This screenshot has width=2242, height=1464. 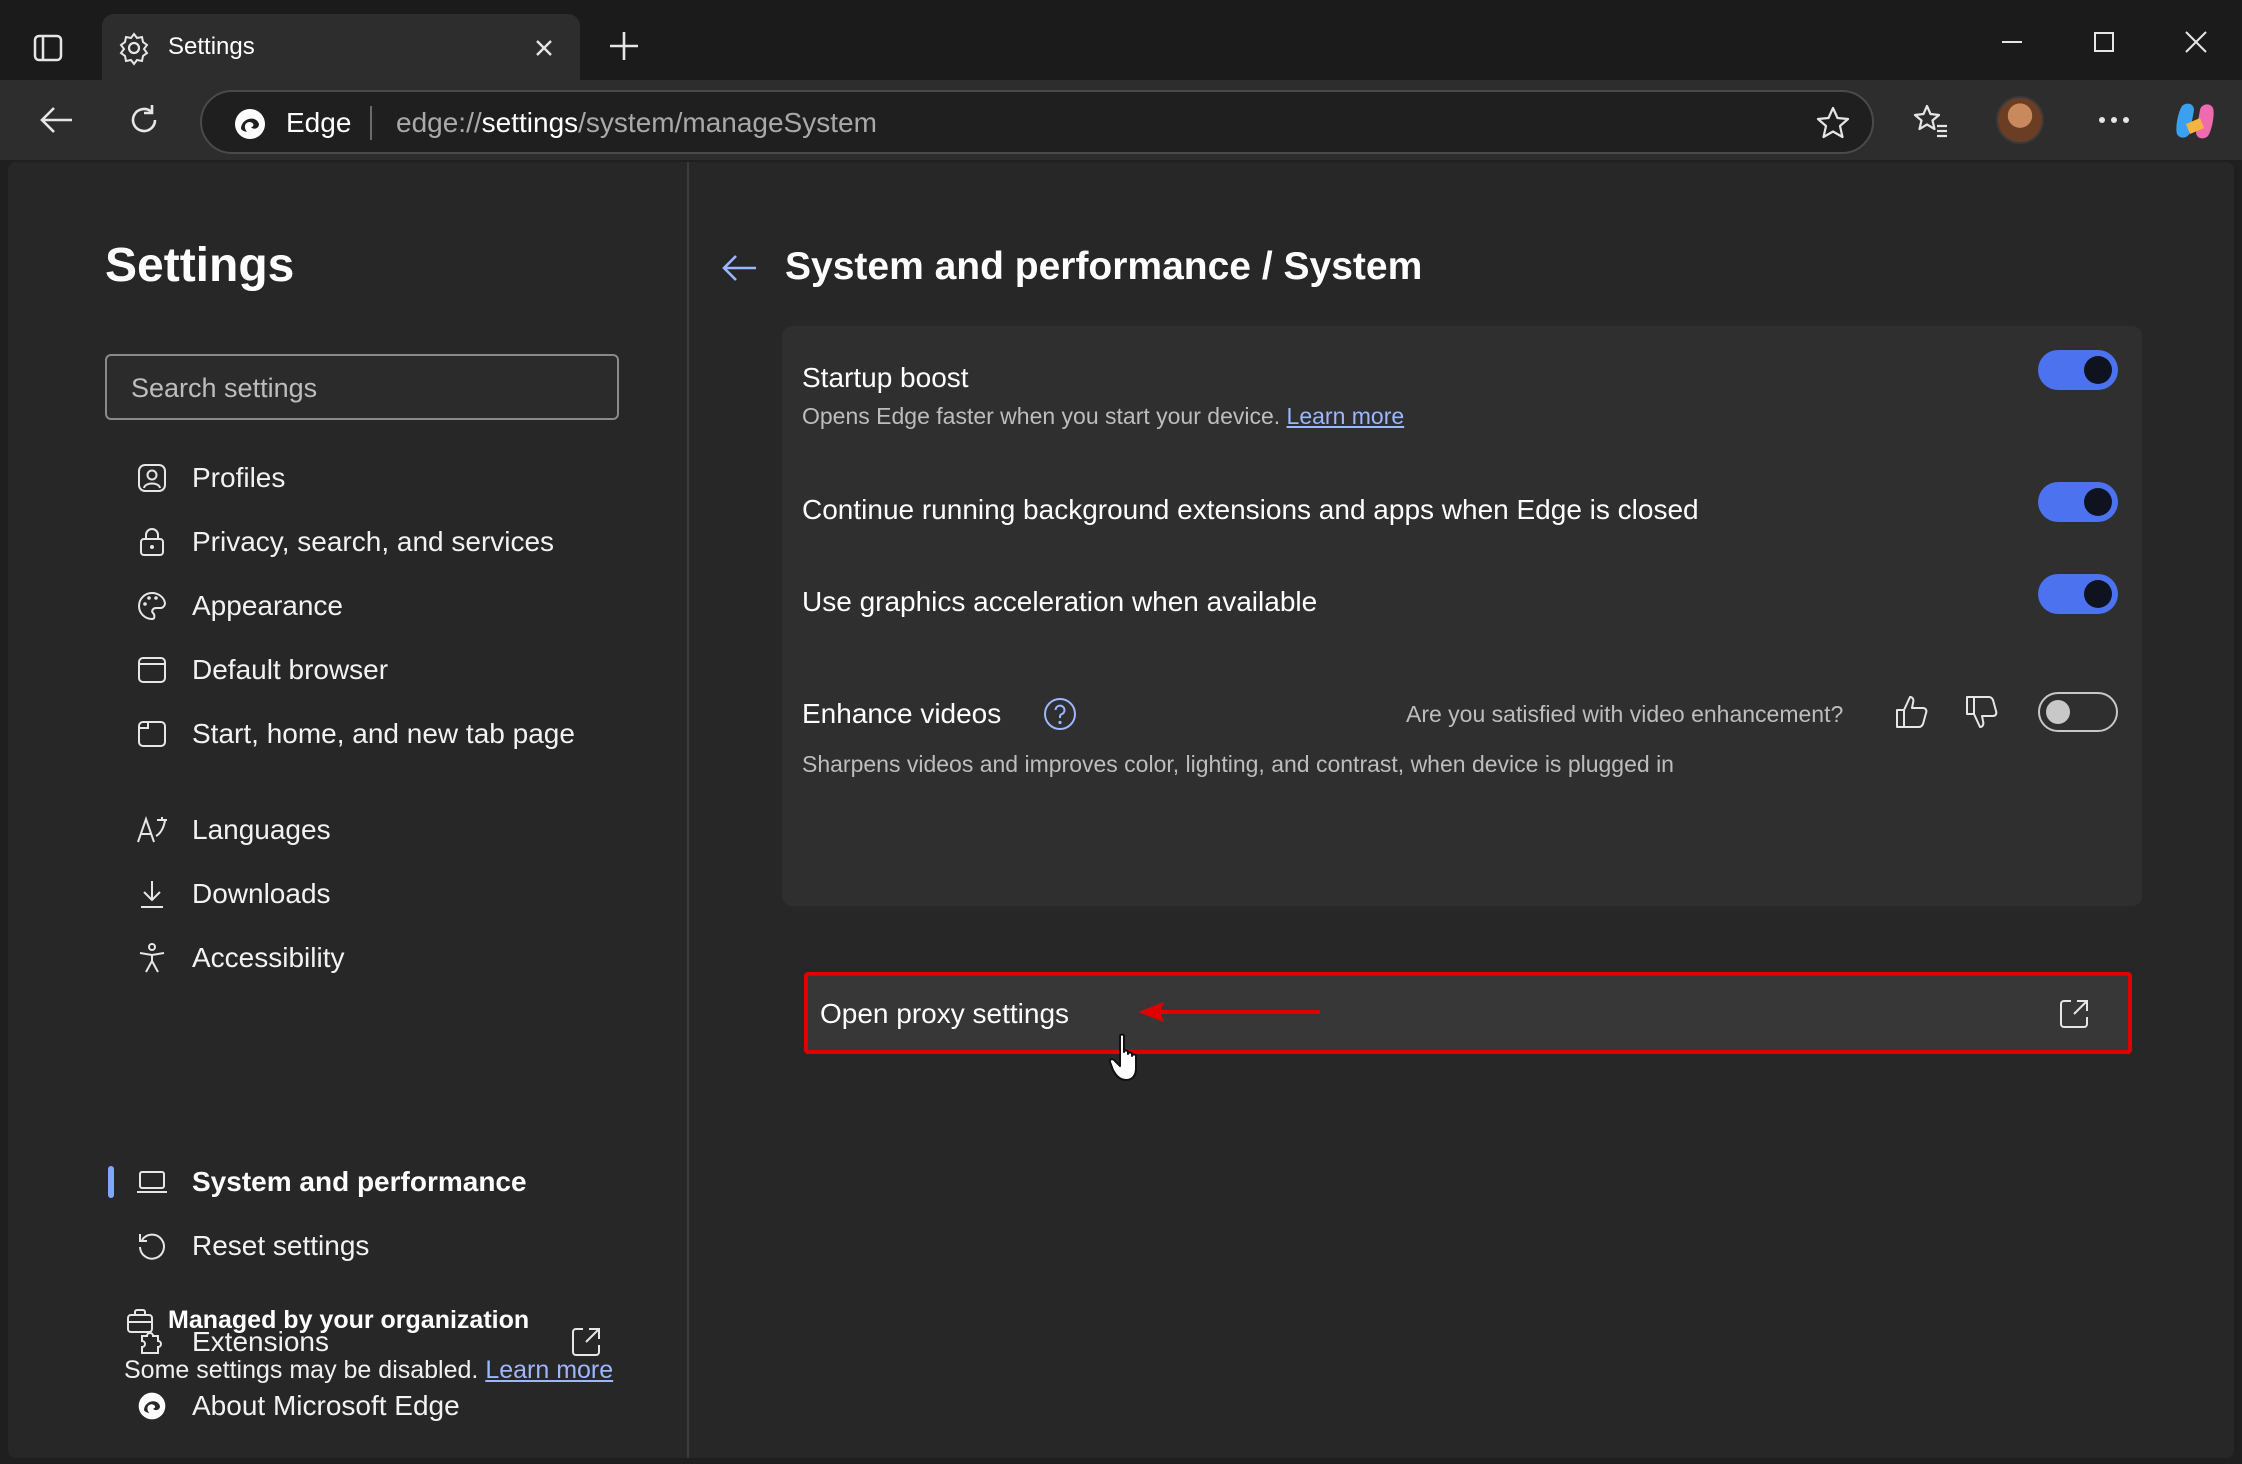 I want to click on open-proxy-settings-label: Open proxy settings, so click(x=945, y=1013).